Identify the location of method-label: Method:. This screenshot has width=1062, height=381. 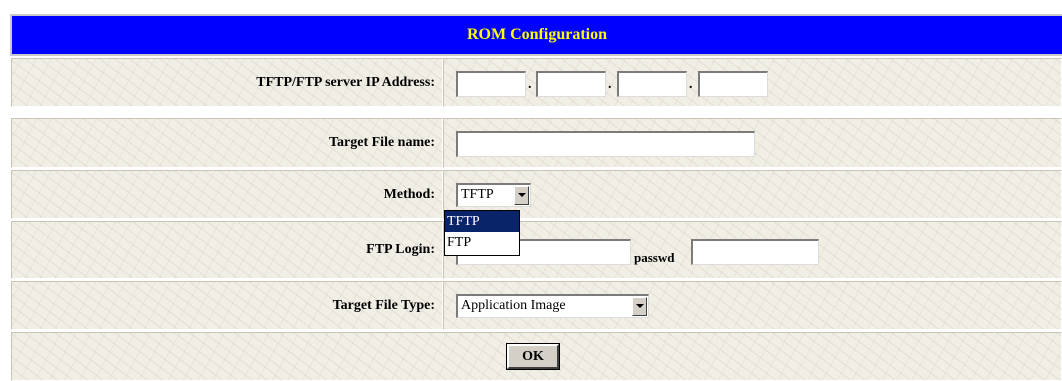
(227, 194).